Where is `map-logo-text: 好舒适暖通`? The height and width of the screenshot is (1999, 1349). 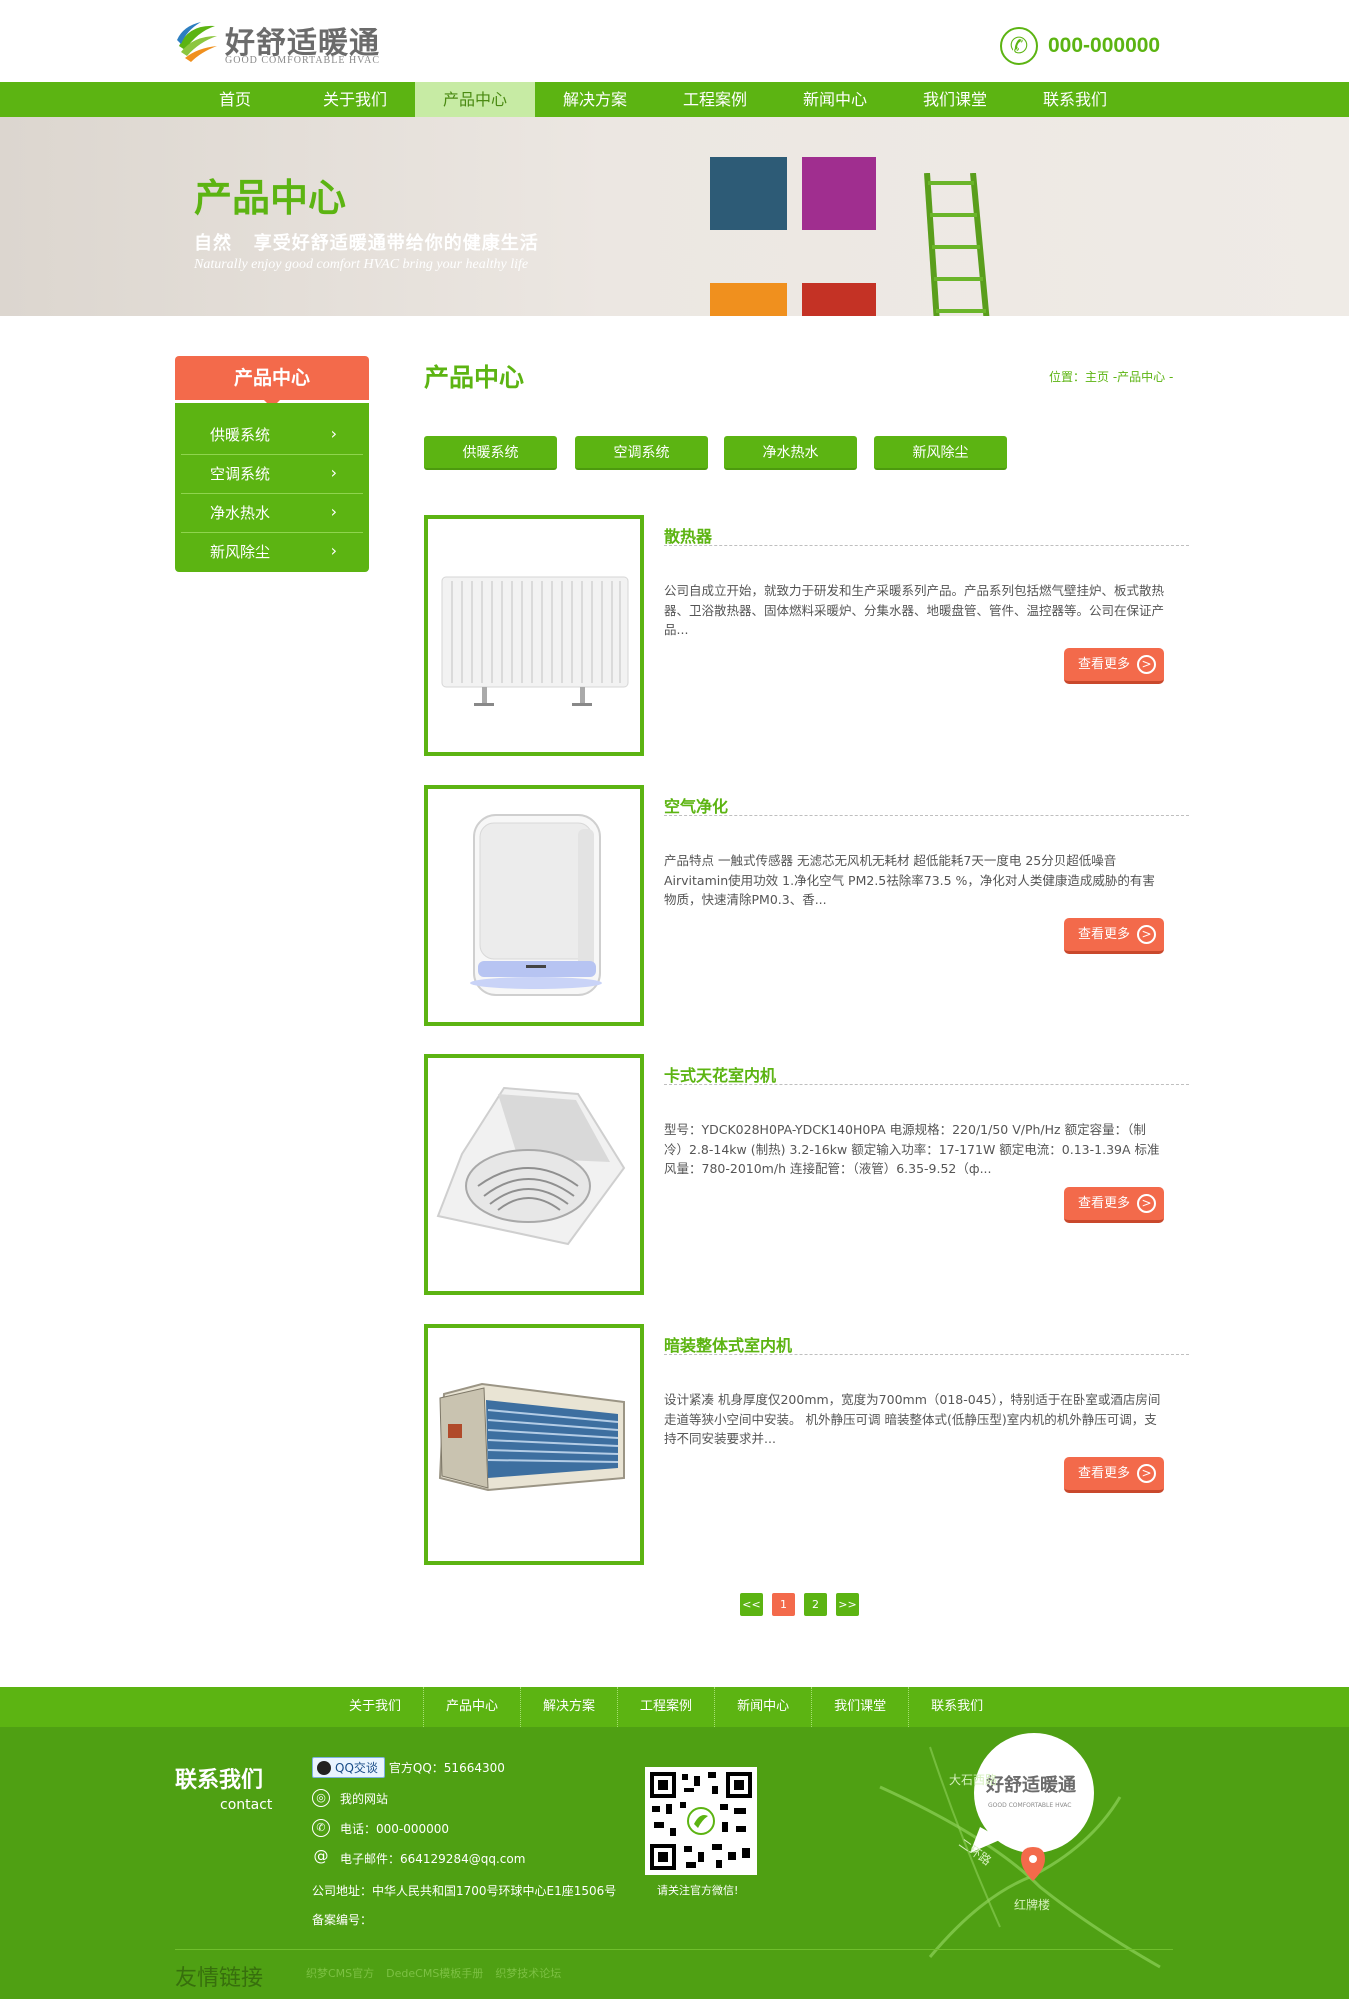
map-logo-text: 好舒适暖通 is located at coordinates (1030, 1785).